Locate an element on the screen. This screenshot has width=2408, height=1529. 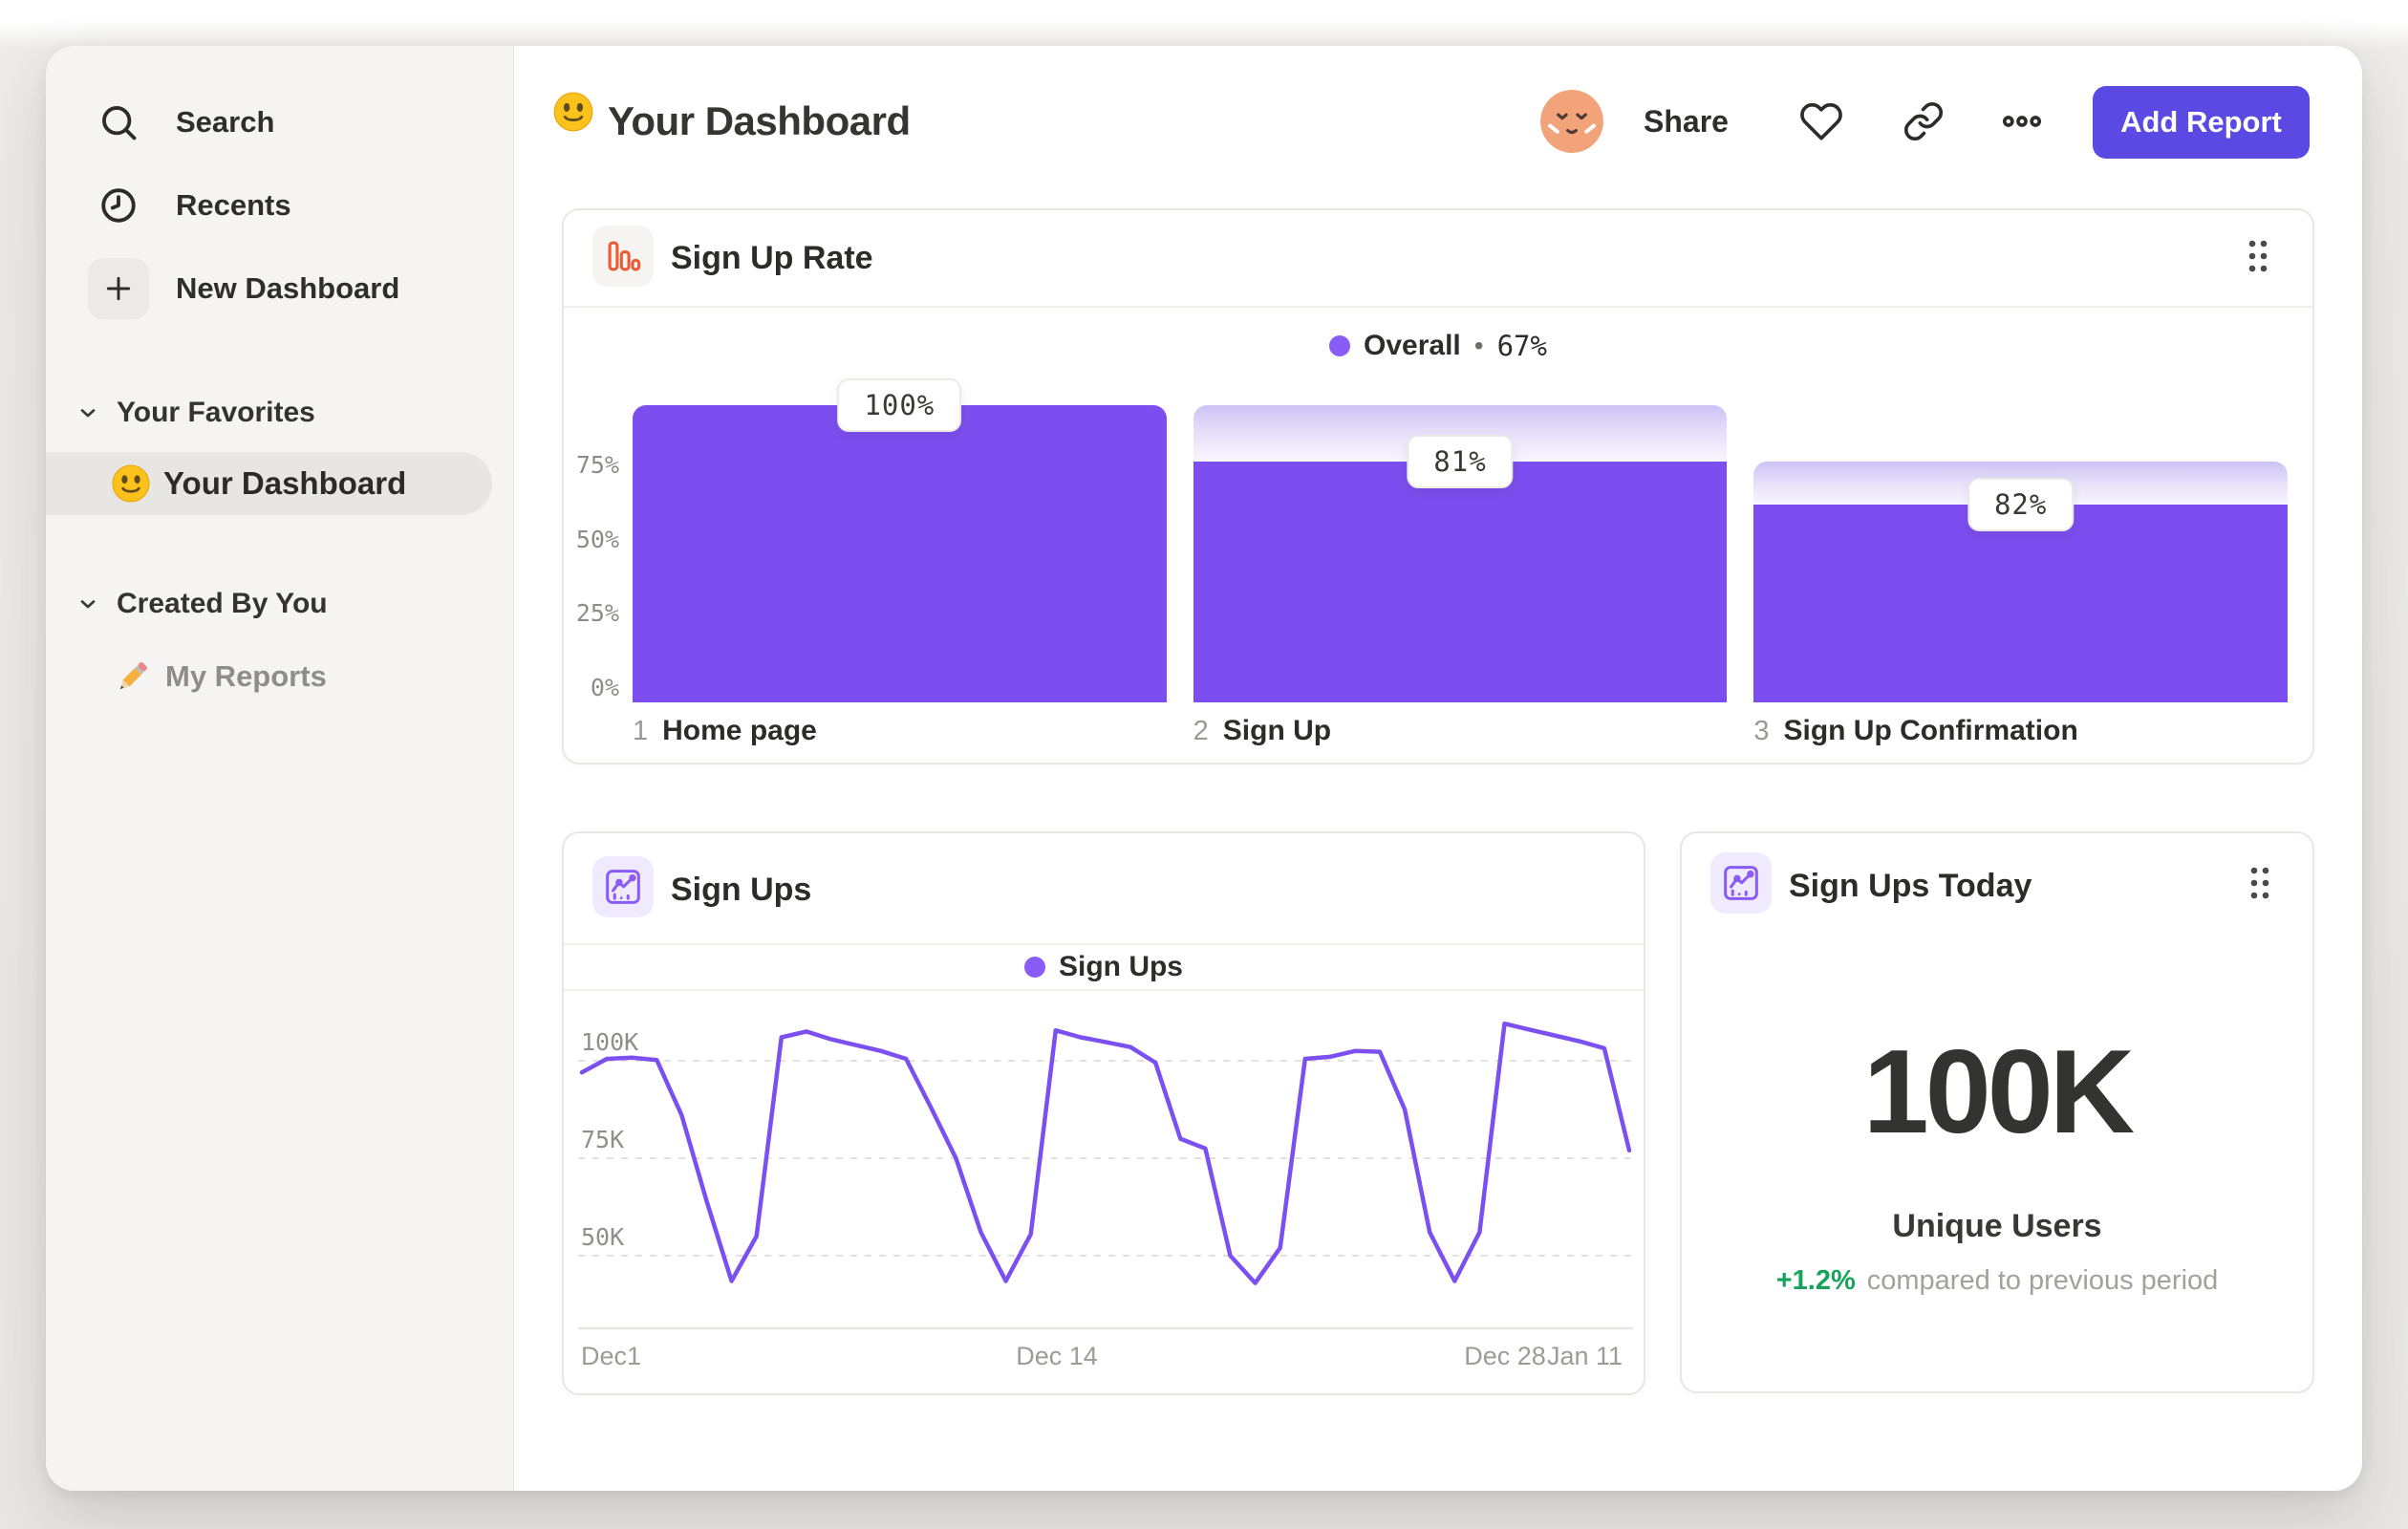
kpi-value: 100K is located at coordinates (1998, 1092).